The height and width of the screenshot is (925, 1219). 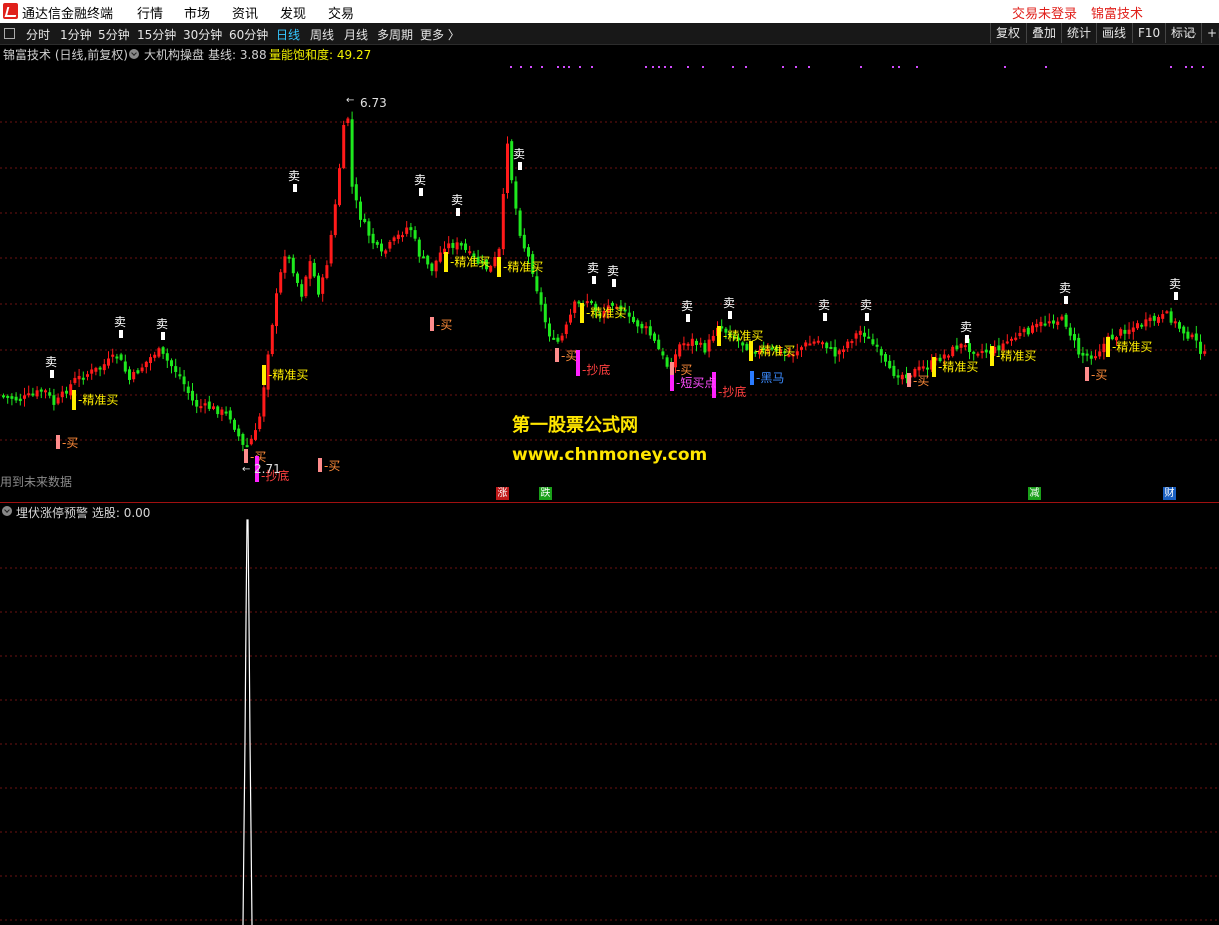 I want to click on indicator-panel-menu-icon, so click(x=7, y=511).